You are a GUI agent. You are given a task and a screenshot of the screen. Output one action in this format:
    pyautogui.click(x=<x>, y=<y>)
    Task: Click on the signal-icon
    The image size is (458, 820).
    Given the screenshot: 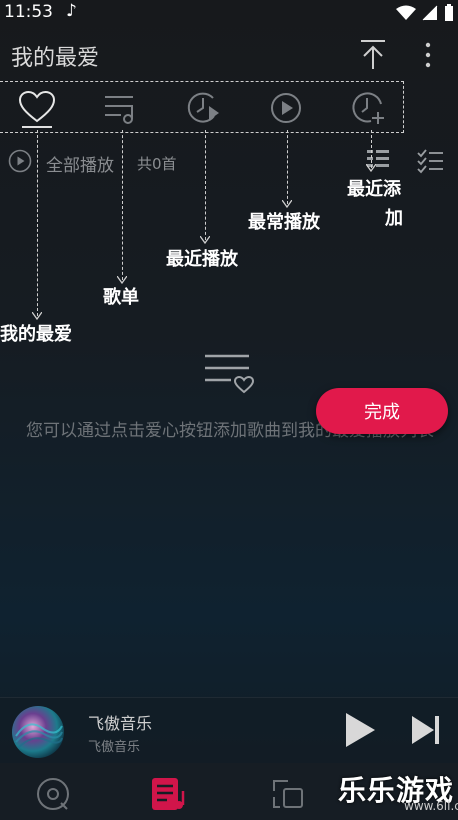 What is the action you would take?
    pyautogui.click(x=430, y=13)
    